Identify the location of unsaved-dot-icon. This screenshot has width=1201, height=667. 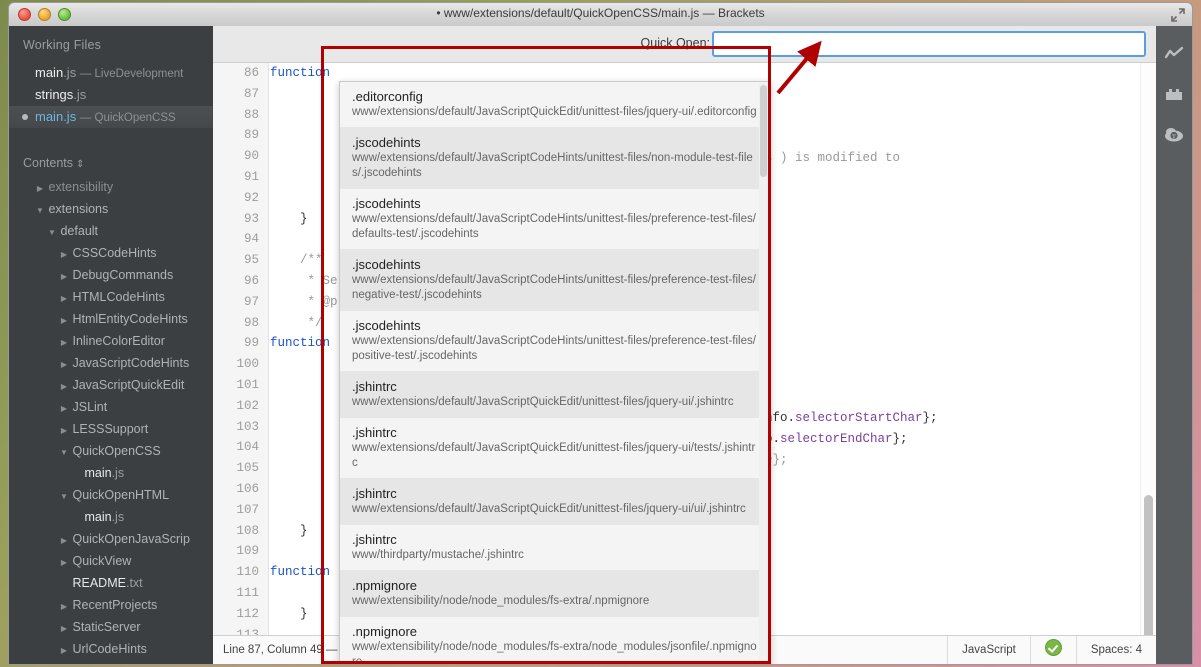
(25, 117).